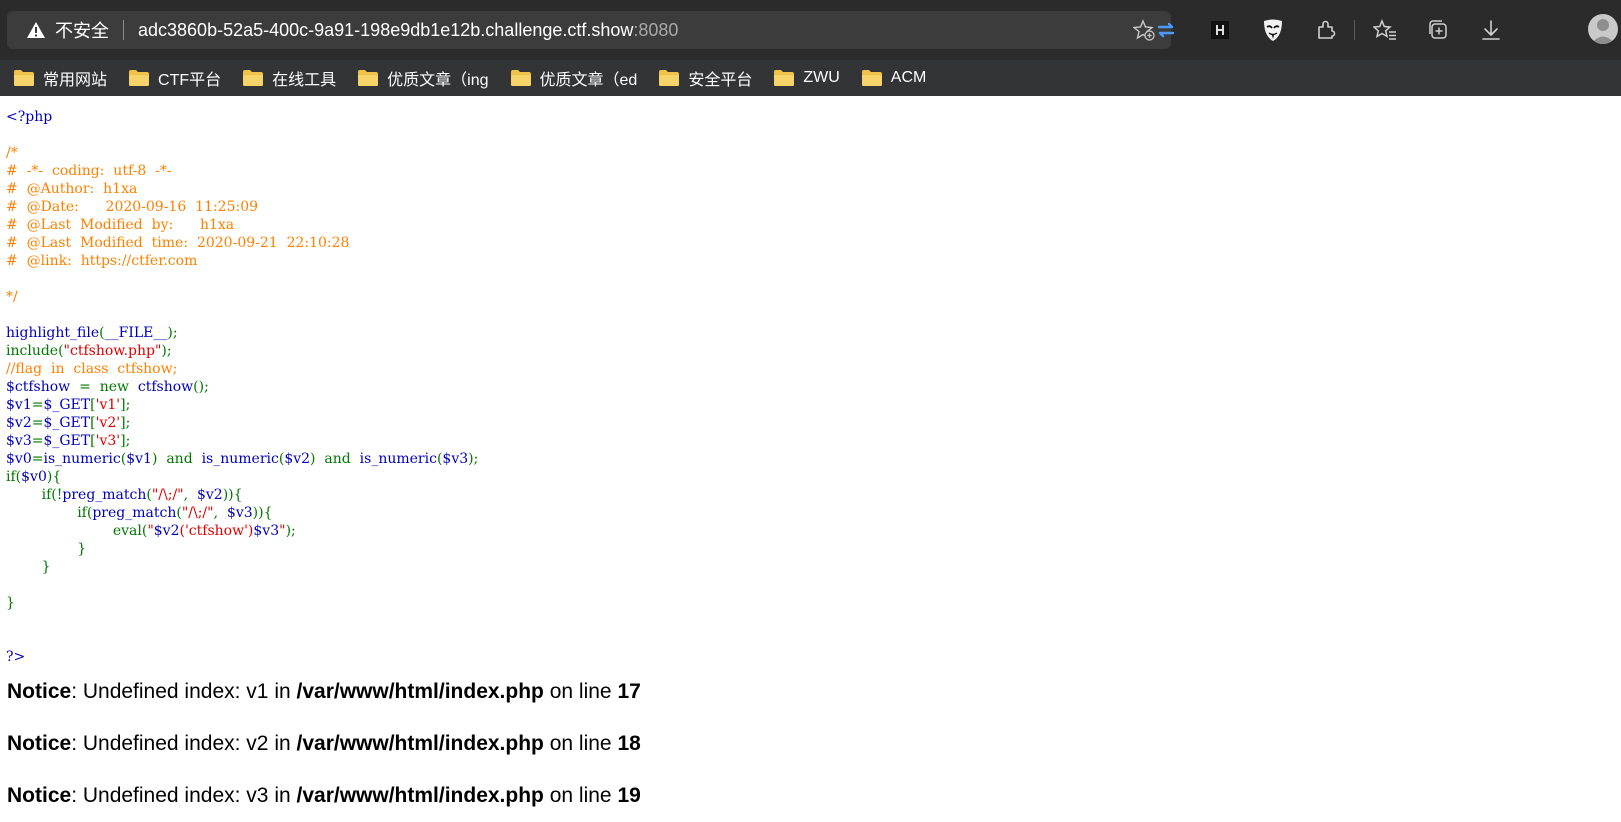 This screenshot has height=822, width=1621. I want to click on bookmark-folder: ZWU, so click(803, 78).